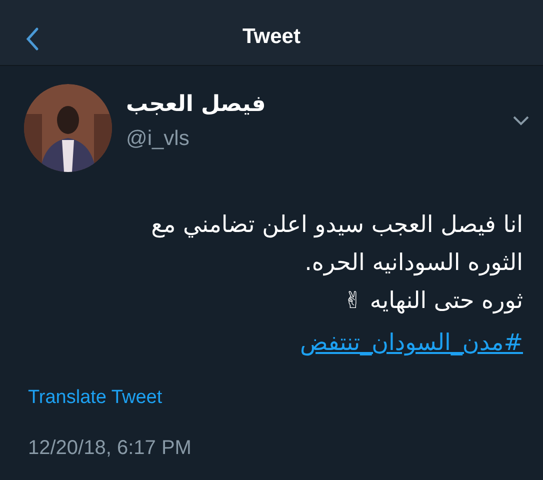 This screenshot has height=480, width=543. Describe the element at coordinates (32, 39) in the screenshot. I see `back-icon` at that location.